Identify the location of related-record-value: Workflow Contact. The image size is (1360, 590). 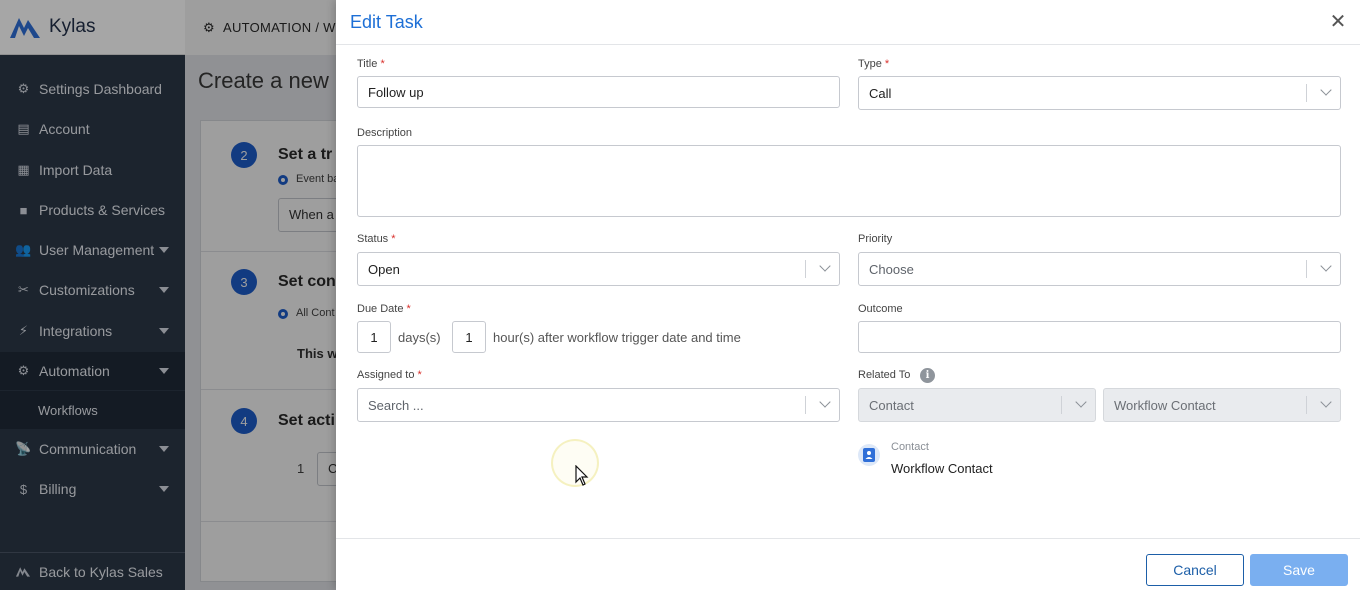
(1165, 405).